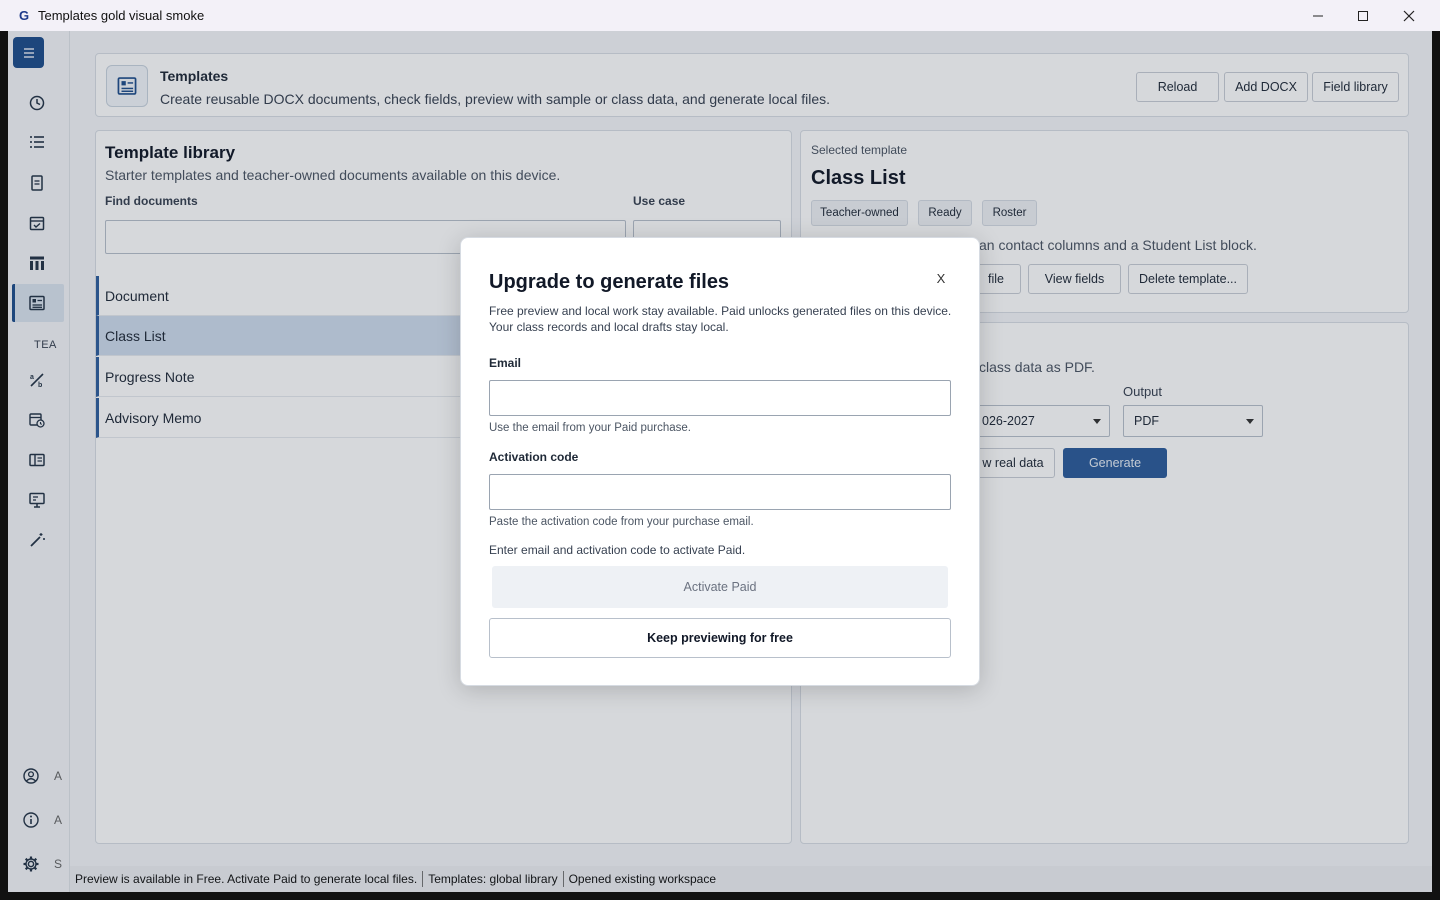 Image resolution: width=1440 pixels, height=900 pixels. Describe the element at coordinates (609, 282) in the screenshot. I see `dialog-title: Upgrade to generate files` at that location.